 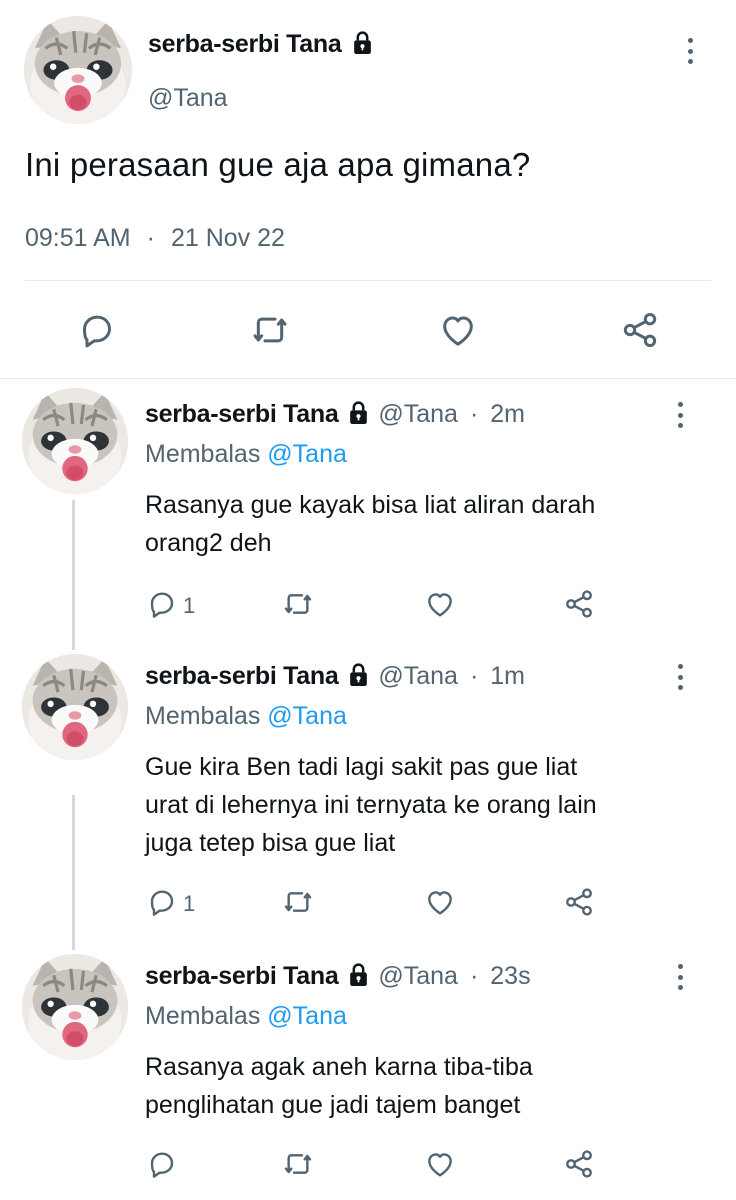 I want to click on tweet-time: 09:51 AM, so click(x=78, y=238).